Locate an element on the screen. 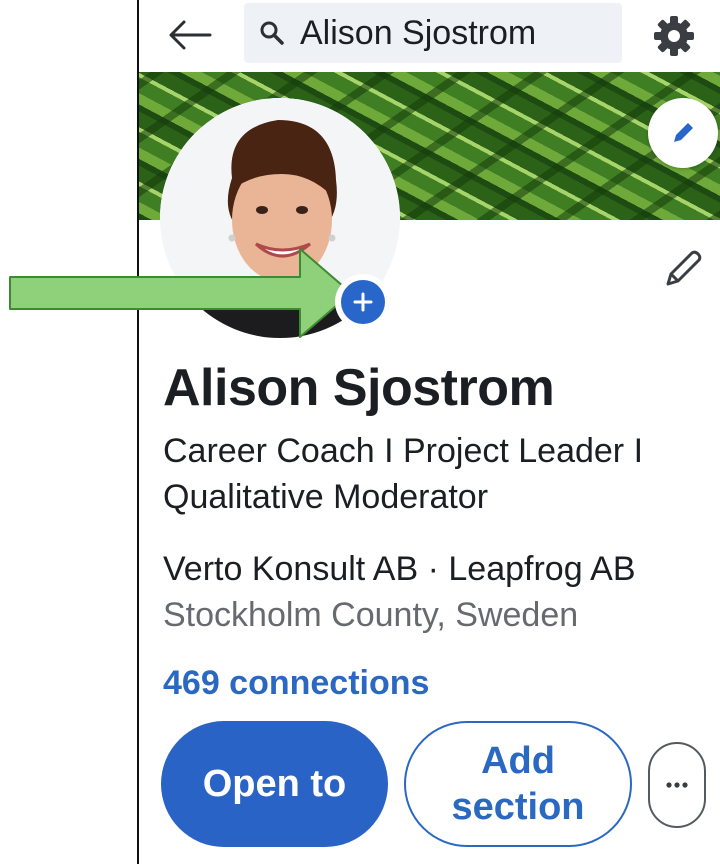 The image size is (720, 864). arrow-left-icon is located at coordinates (190, 35).